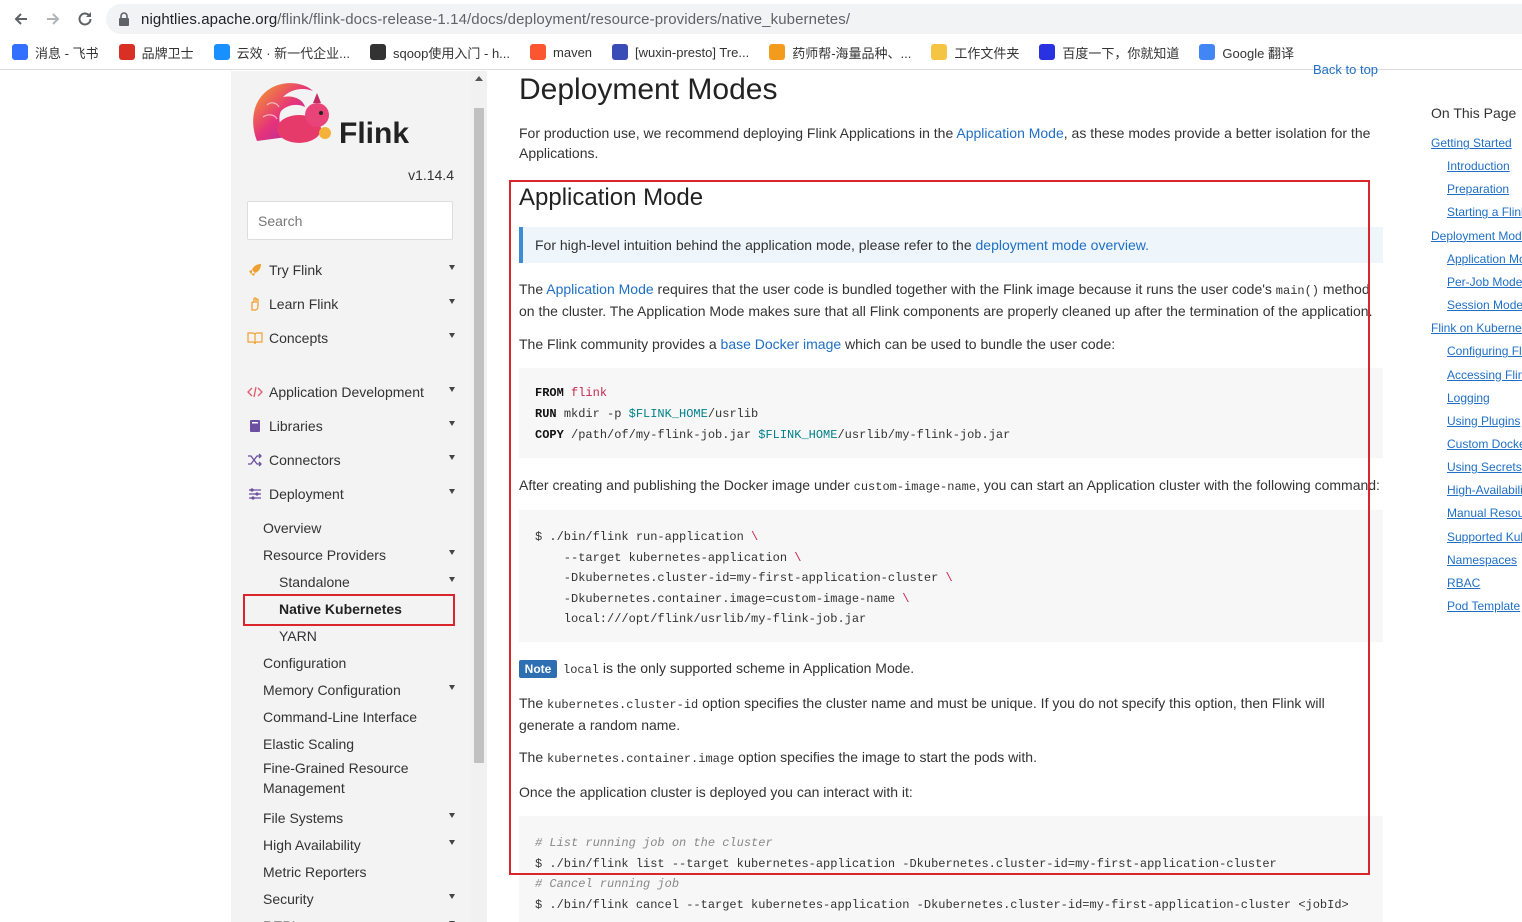 Image resolution: width=1522 pixels, height=922 pixels. What do you see at coordinates (346, 392) in the screenshot?
I see `sidebar-item-label: Application Development` at bounding box center [346, 392].